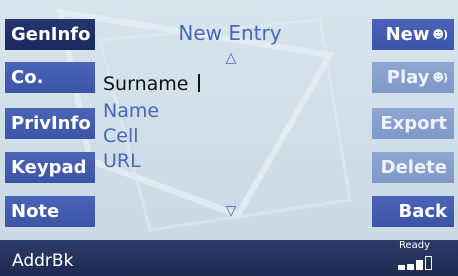 This screenshot has height=276, width=458. Describe the element at coordinates (231, 58) in the screenshot. I see `scroll-up-icon: △` at that location.